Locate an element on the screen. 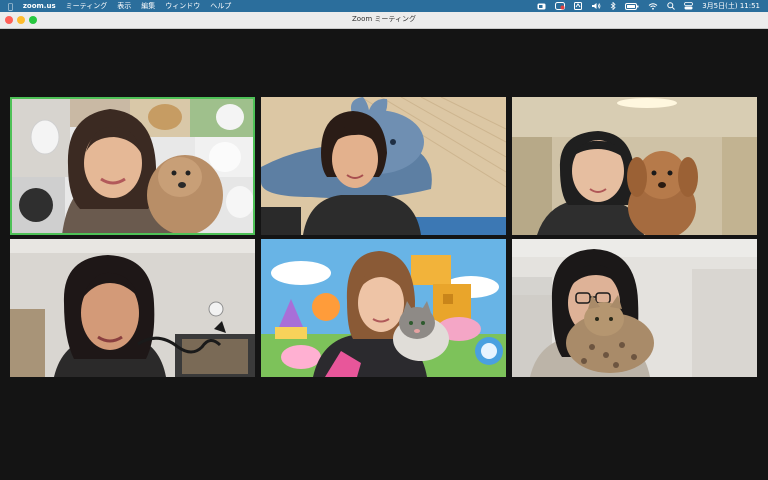 This screenshot has height=480, width=768. menu-edit: 編集 is located at coordinates (148, 6).